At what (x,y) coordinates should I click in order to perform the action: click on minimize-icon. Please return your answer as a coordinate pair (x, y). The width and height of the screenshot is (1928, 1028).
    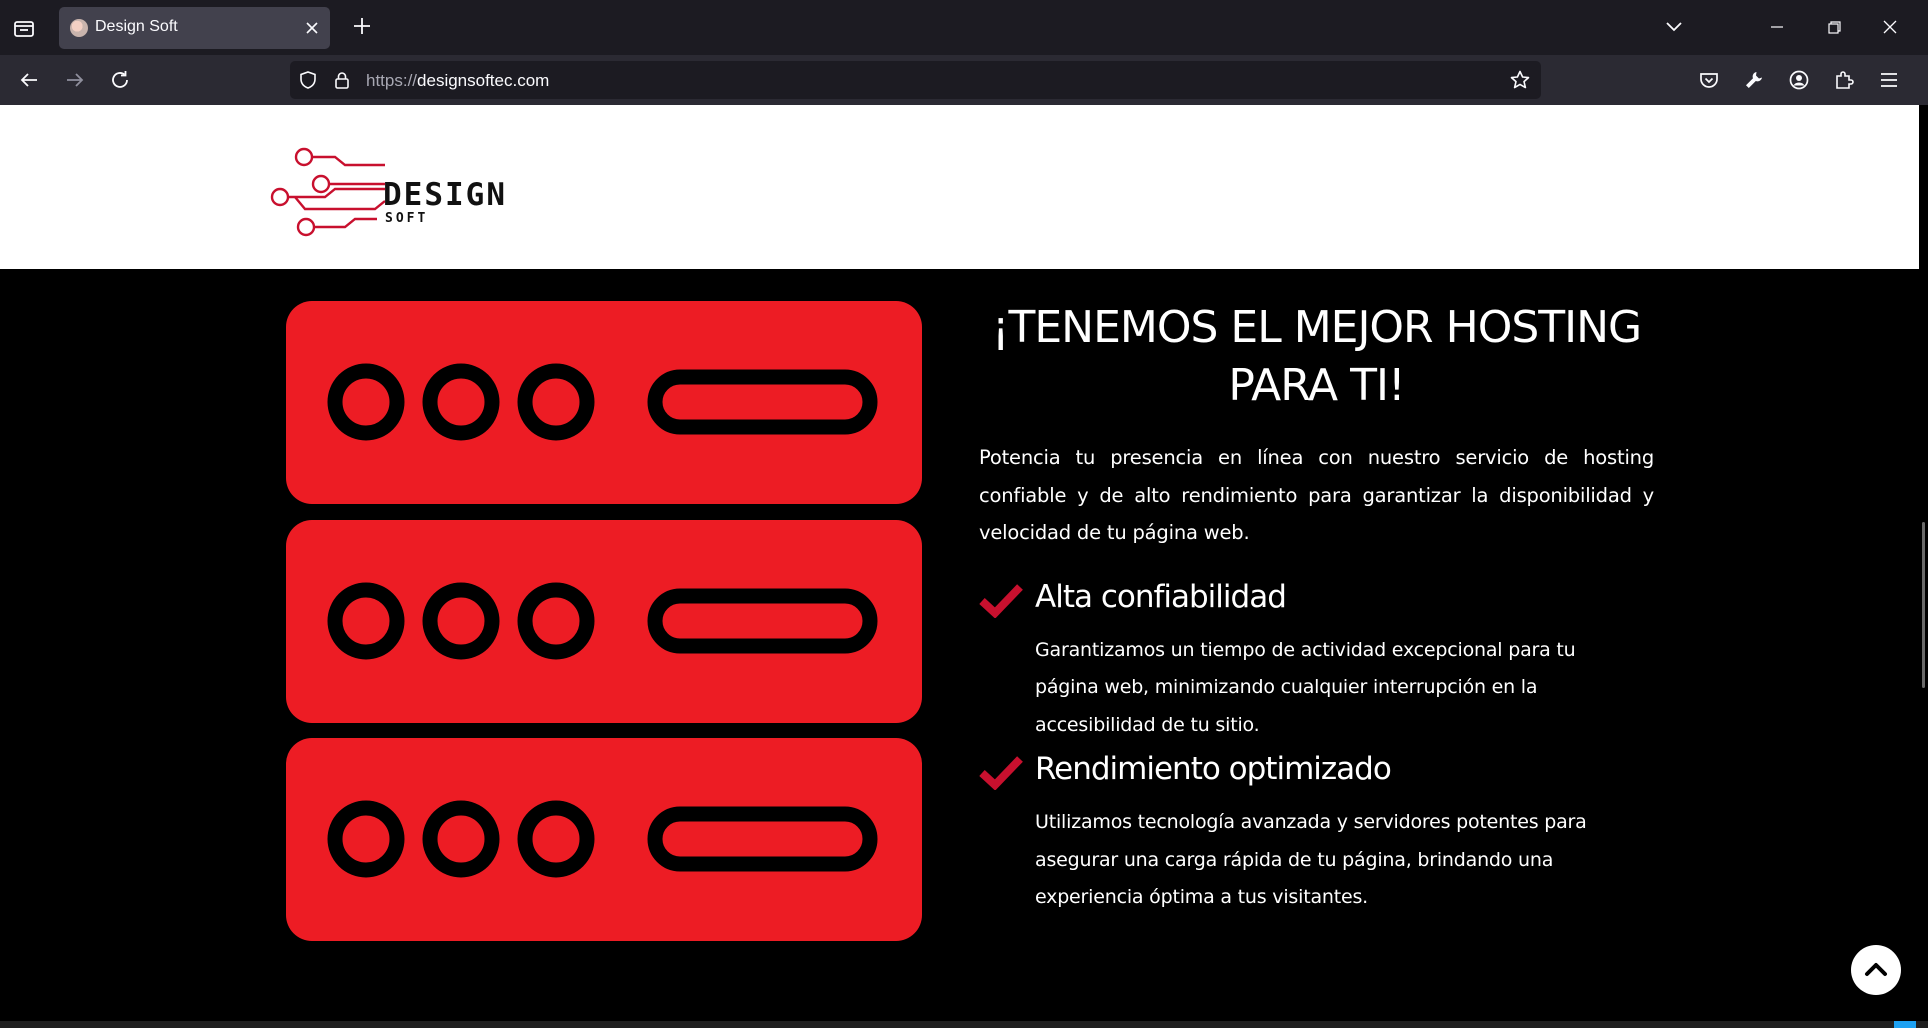
    Looking at the image, I should click on (1777, 27).